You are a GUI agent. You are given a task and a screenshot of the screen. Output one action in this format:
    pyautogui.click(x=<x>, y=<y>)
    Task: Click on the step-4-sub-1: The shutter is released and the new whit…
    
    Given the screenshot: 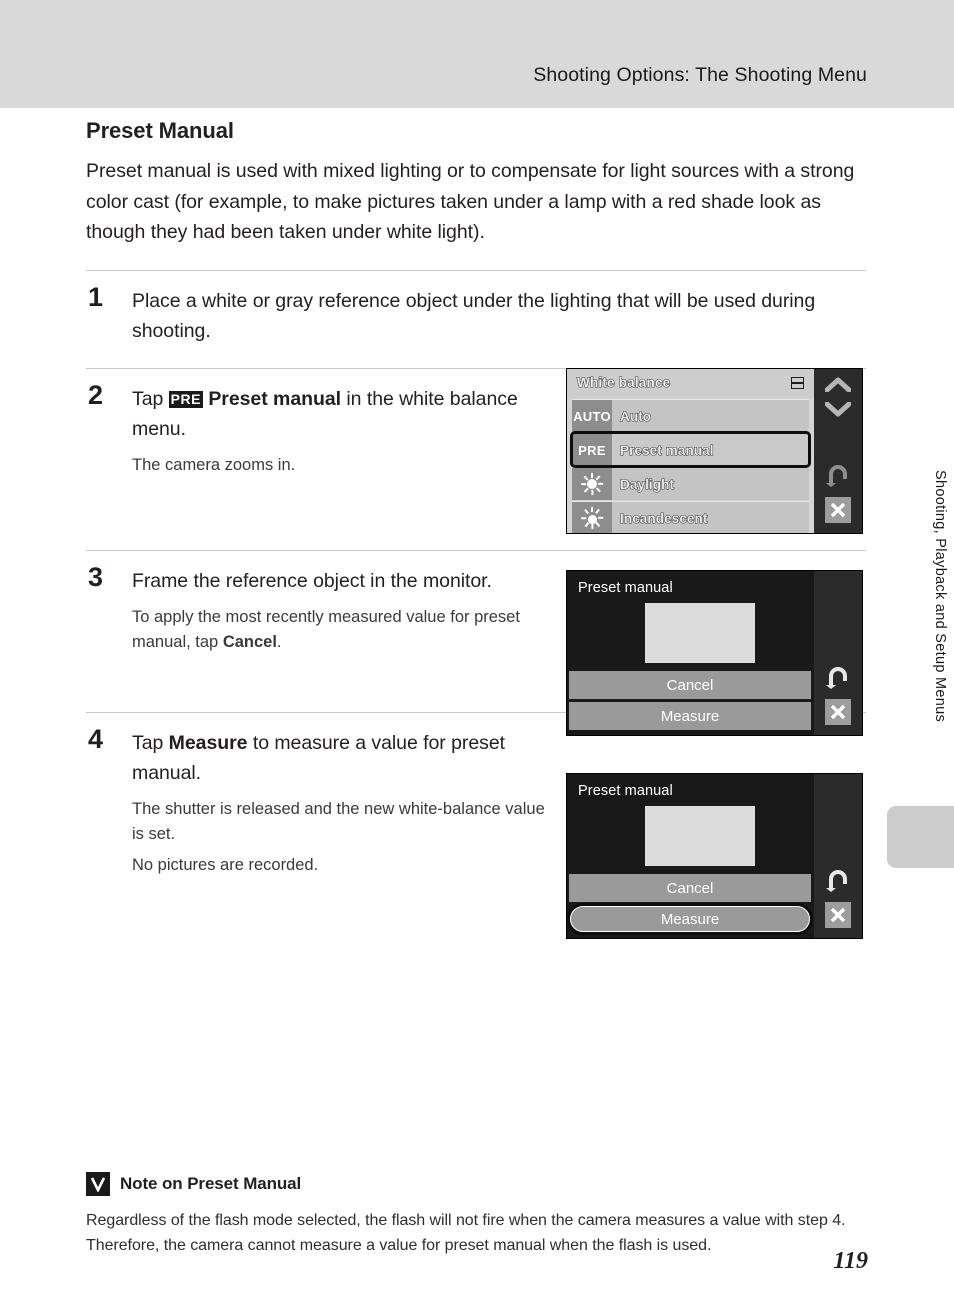 What is the action you would take?
    pyautogui.click(x=338, y=821)
    